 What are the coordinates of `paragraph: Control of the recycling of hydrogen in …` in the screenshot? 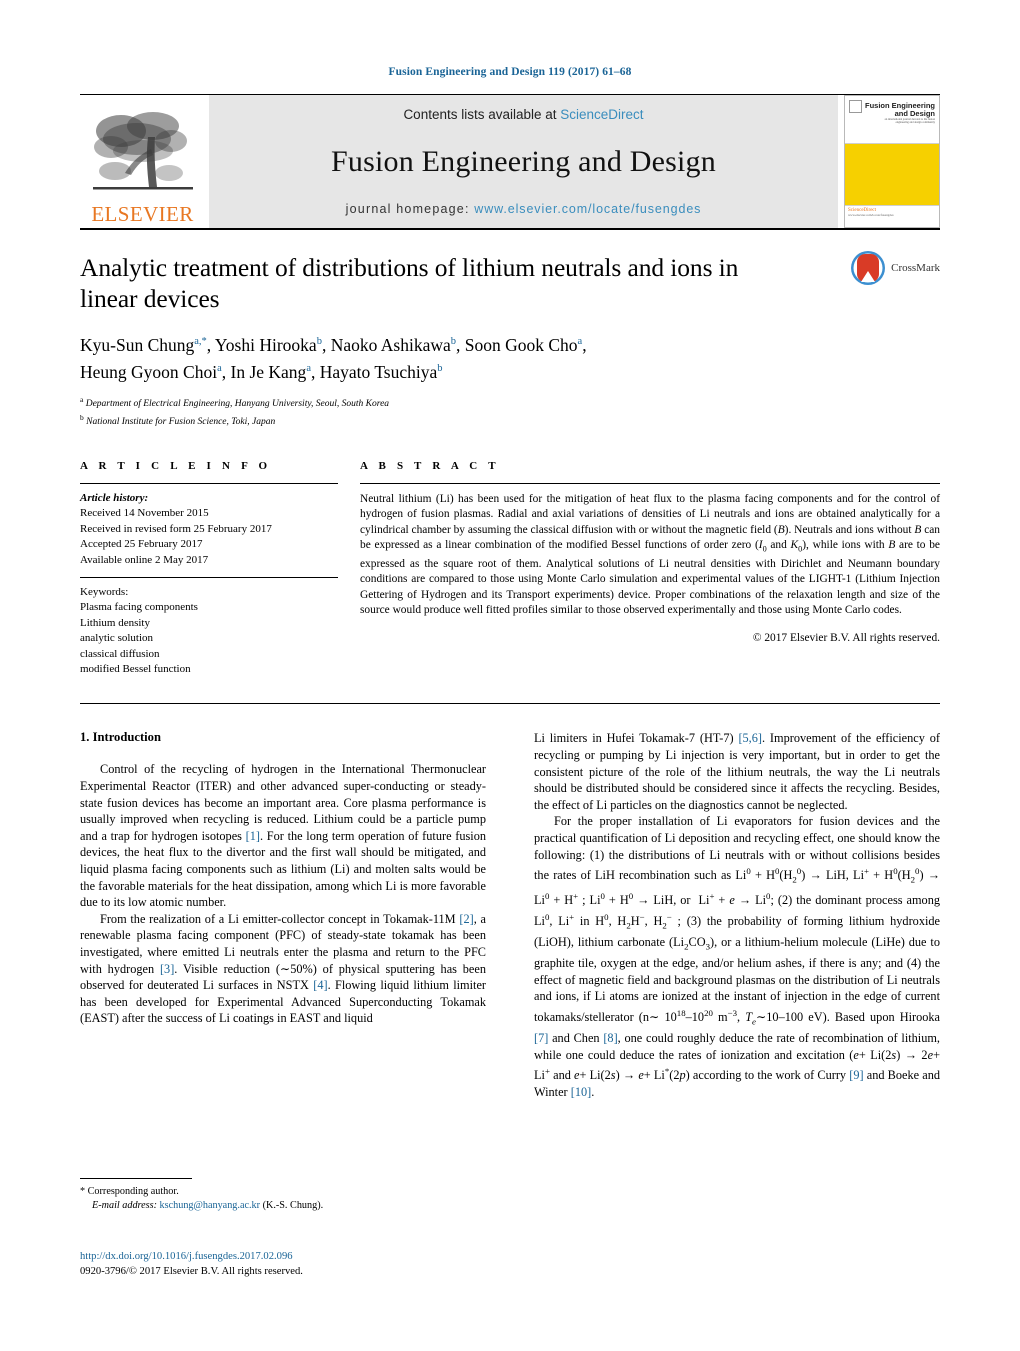 It's located at (283, 836).